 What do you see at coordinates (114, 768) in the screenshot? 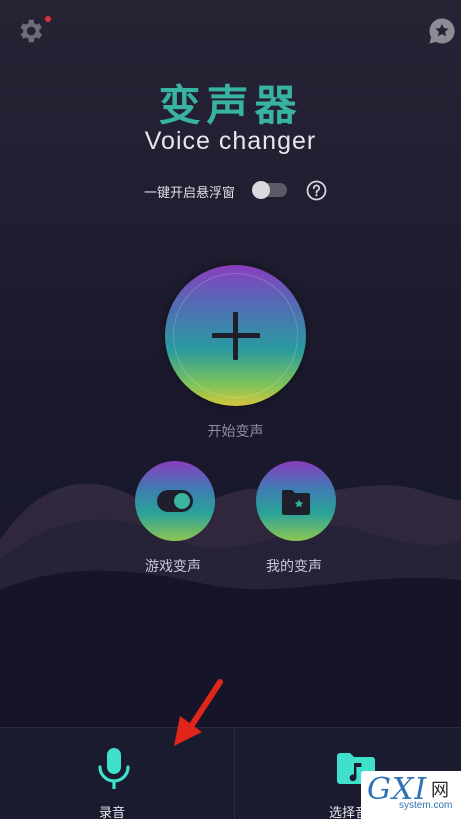
I see `microphone-icon` at bounding box center [114, 768].